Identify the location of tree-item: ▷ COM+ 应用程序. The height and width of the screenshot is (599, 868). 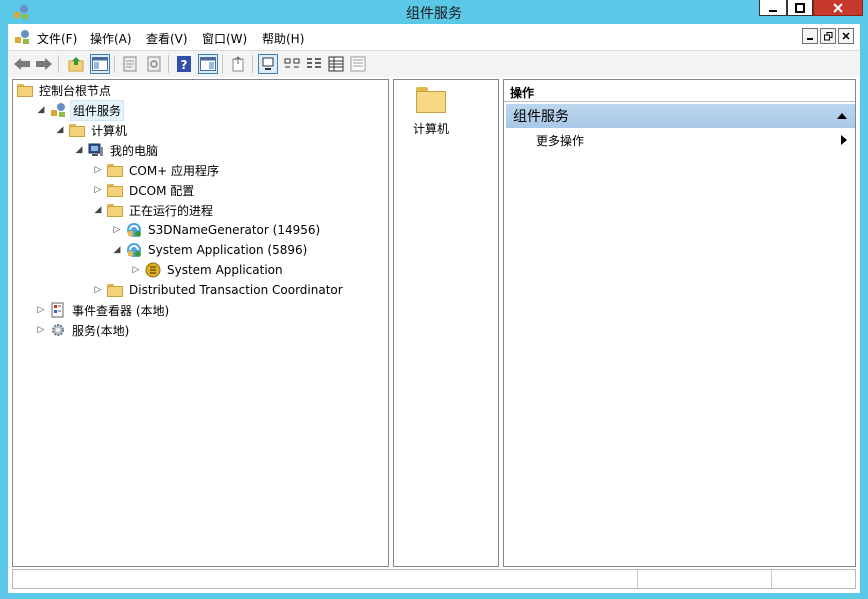
(157, 170).